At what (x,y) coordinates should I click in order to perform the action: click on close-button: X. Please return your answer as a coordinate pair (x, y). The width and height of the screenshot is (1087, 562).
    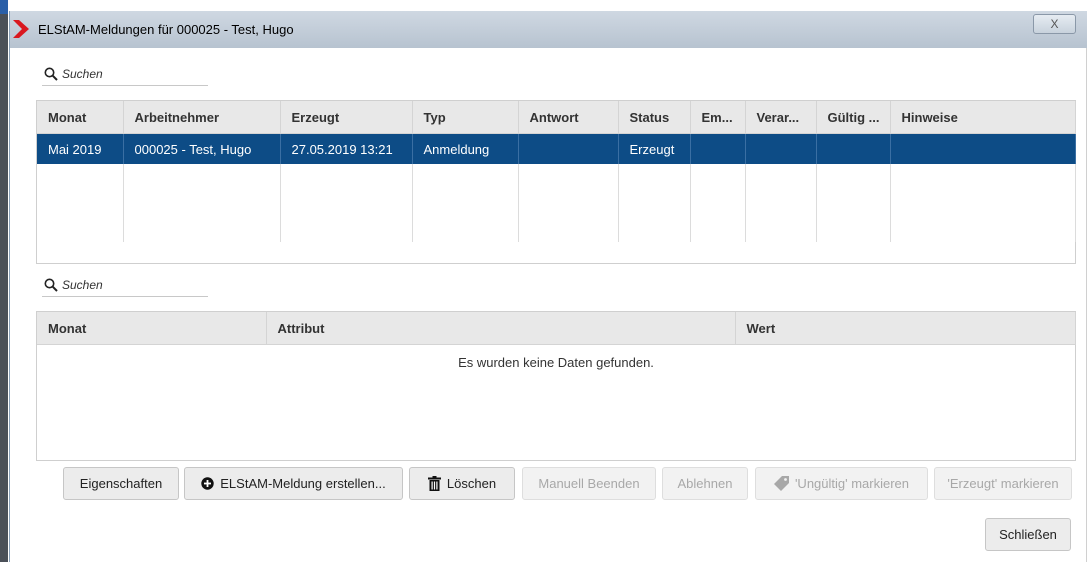
    Looking at the image, I should click on (1054, 24).